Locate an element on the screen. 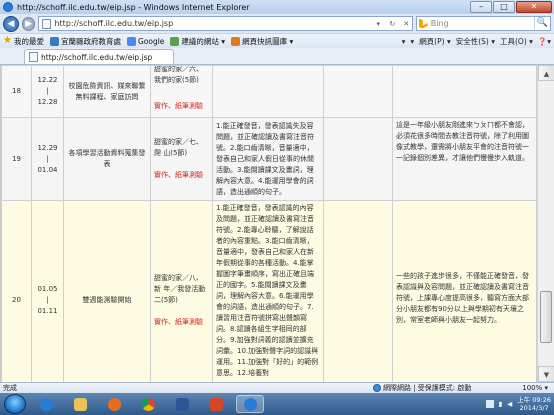  tools-menu: 工具(O) ▾ is located at coordinates (516, 41).